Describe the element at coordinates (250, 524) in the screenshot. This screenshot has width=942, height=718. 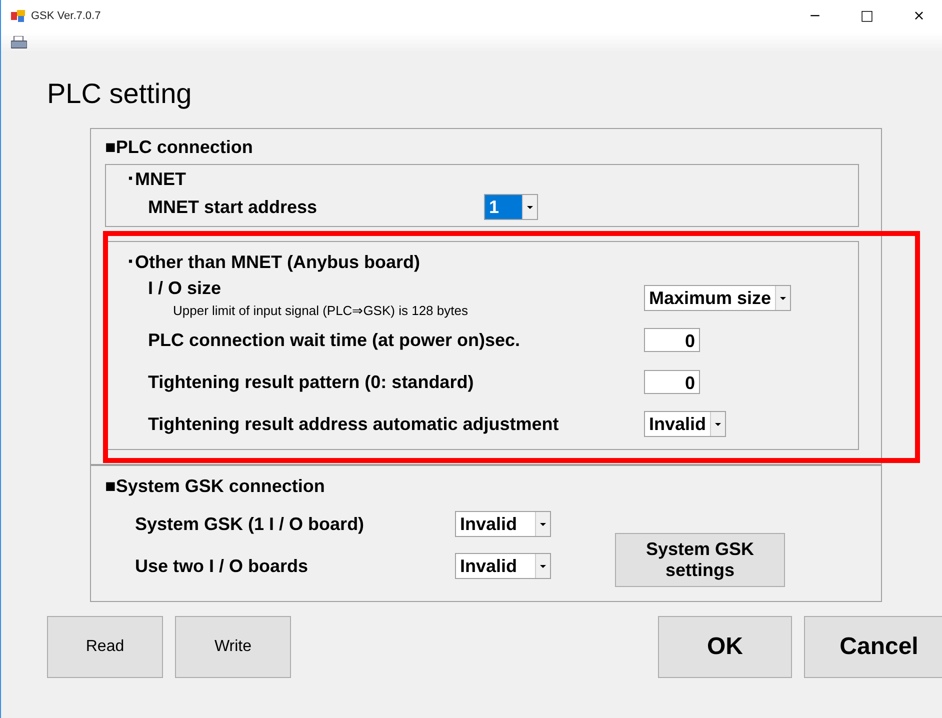
I see `field-label: System GSK (1 I / O board)` at that location.